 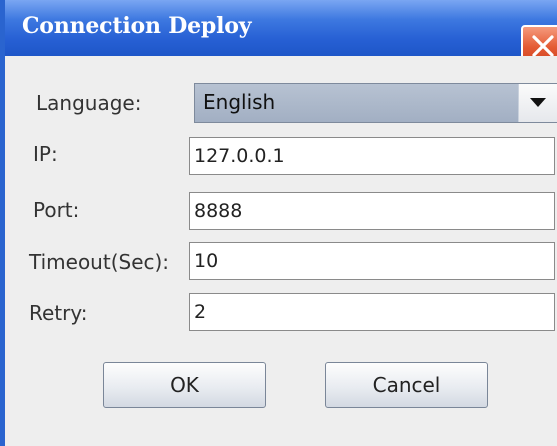 I want to click on retry-field: 2, so click(x=372, y=312).